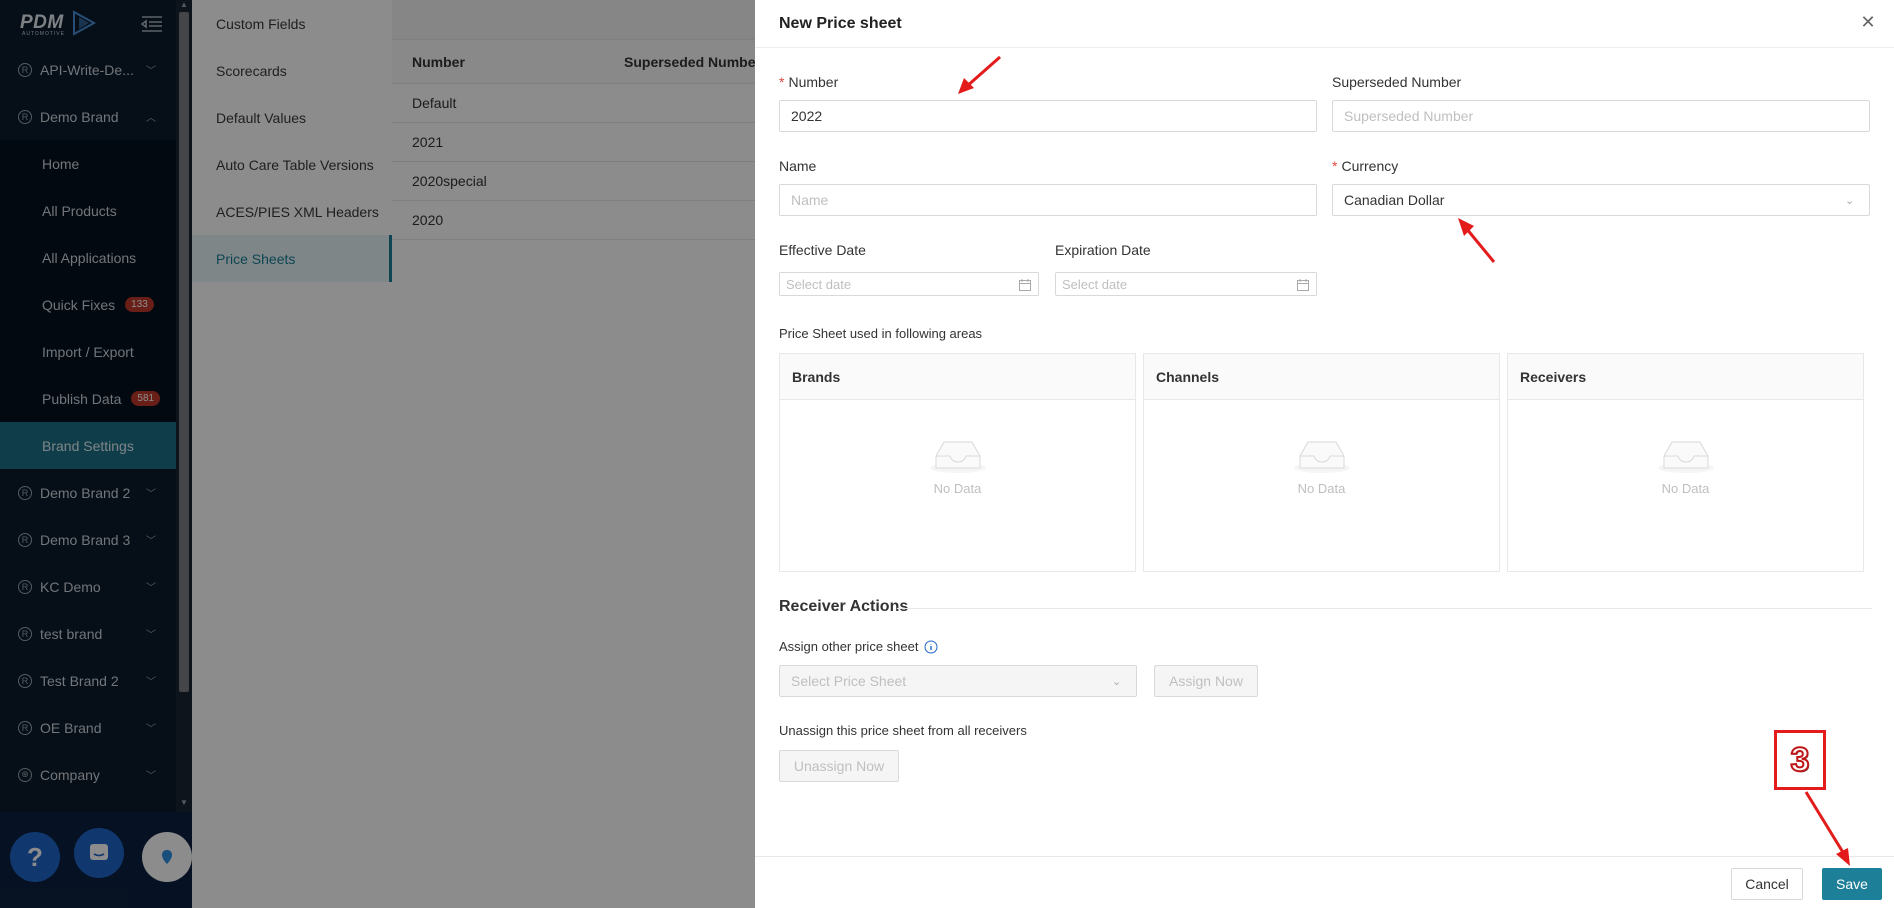 The image size is (1894, 908). What do you see at coordinates (1601, 200) in the screenshot?
I see `currency-select: Canadian Dollar ⌄` at bounding box center [1601, 200].